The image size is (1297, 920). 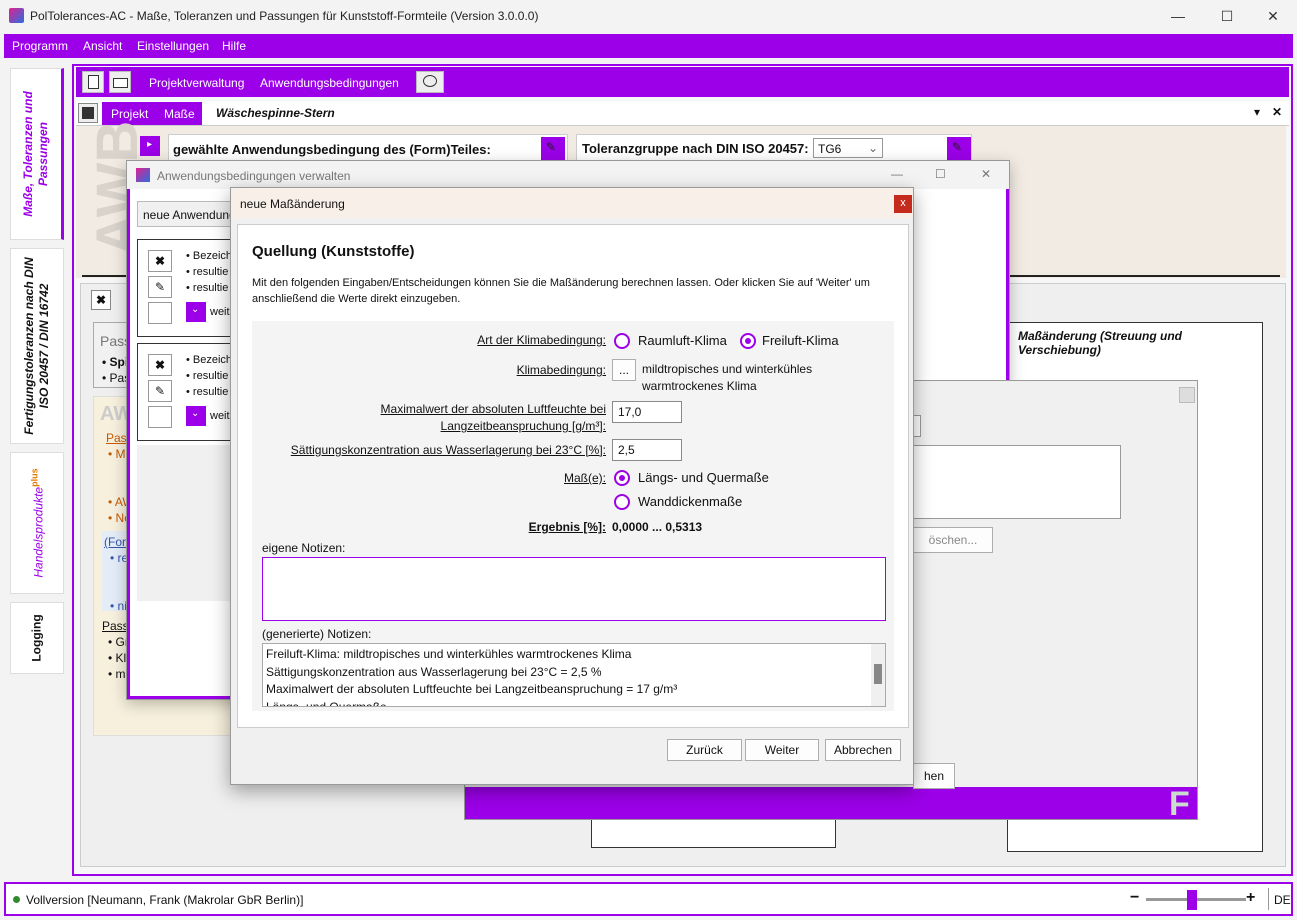 What do you see at coordinates (1273, 16) in the screenshot?
I see `close-button: ✕` at bounding box center [1273, 16].